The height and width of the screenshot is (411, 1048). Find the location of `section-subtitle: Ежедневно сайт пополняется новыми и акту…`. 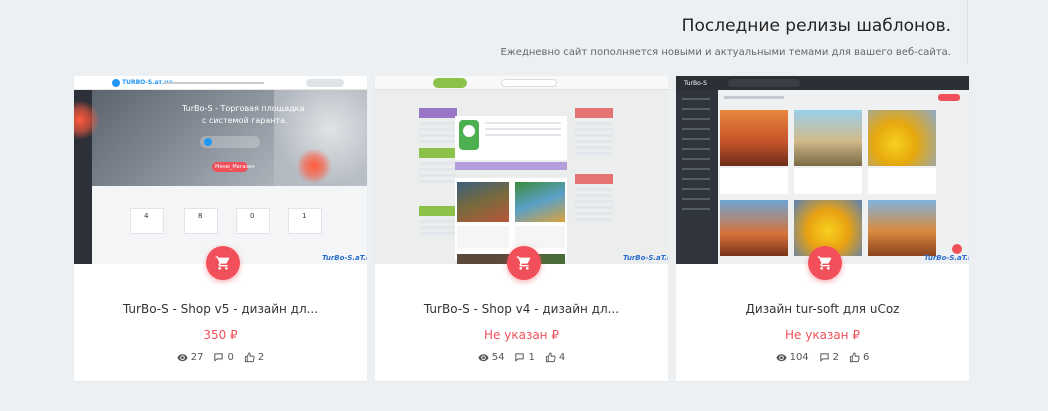

section-subtitle: Ежедневно сайт пополняется новыми и акту… is located at coordinates (725, 52).